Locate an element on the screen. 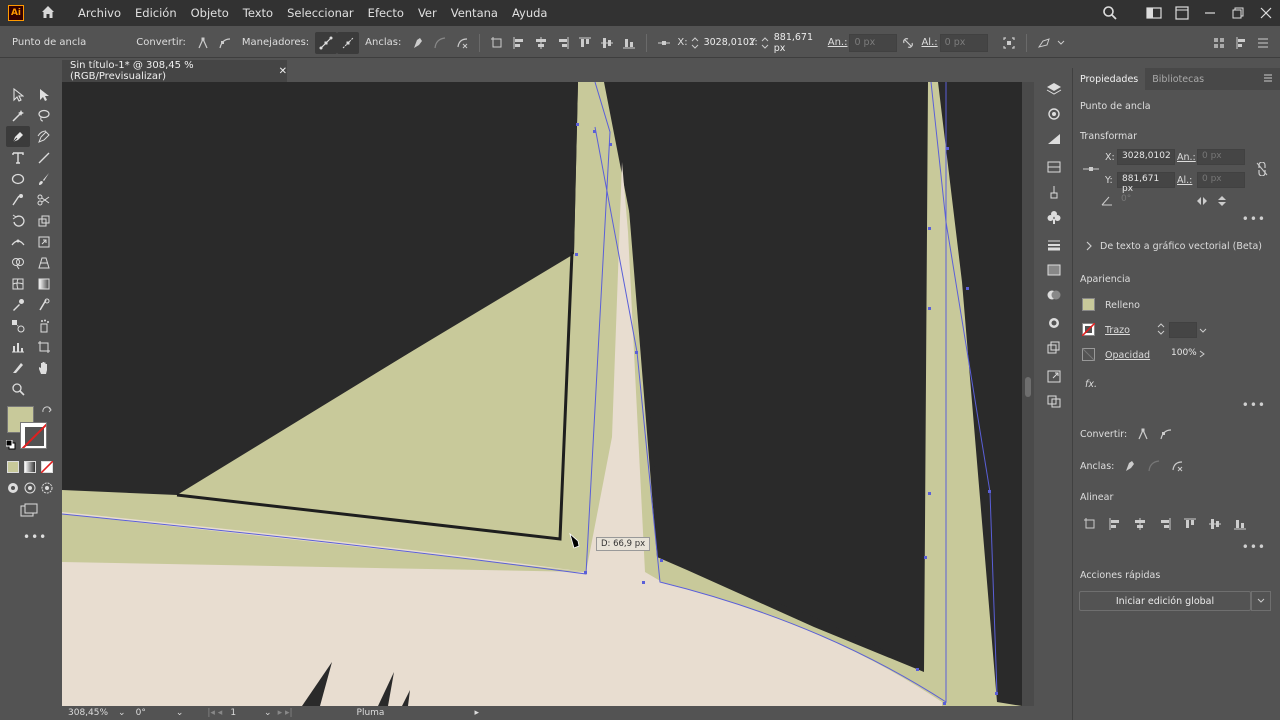 The height and width of the screenshot is (720, 1280). panel-convert-corner-icon is located at coordinates (1143, 435).